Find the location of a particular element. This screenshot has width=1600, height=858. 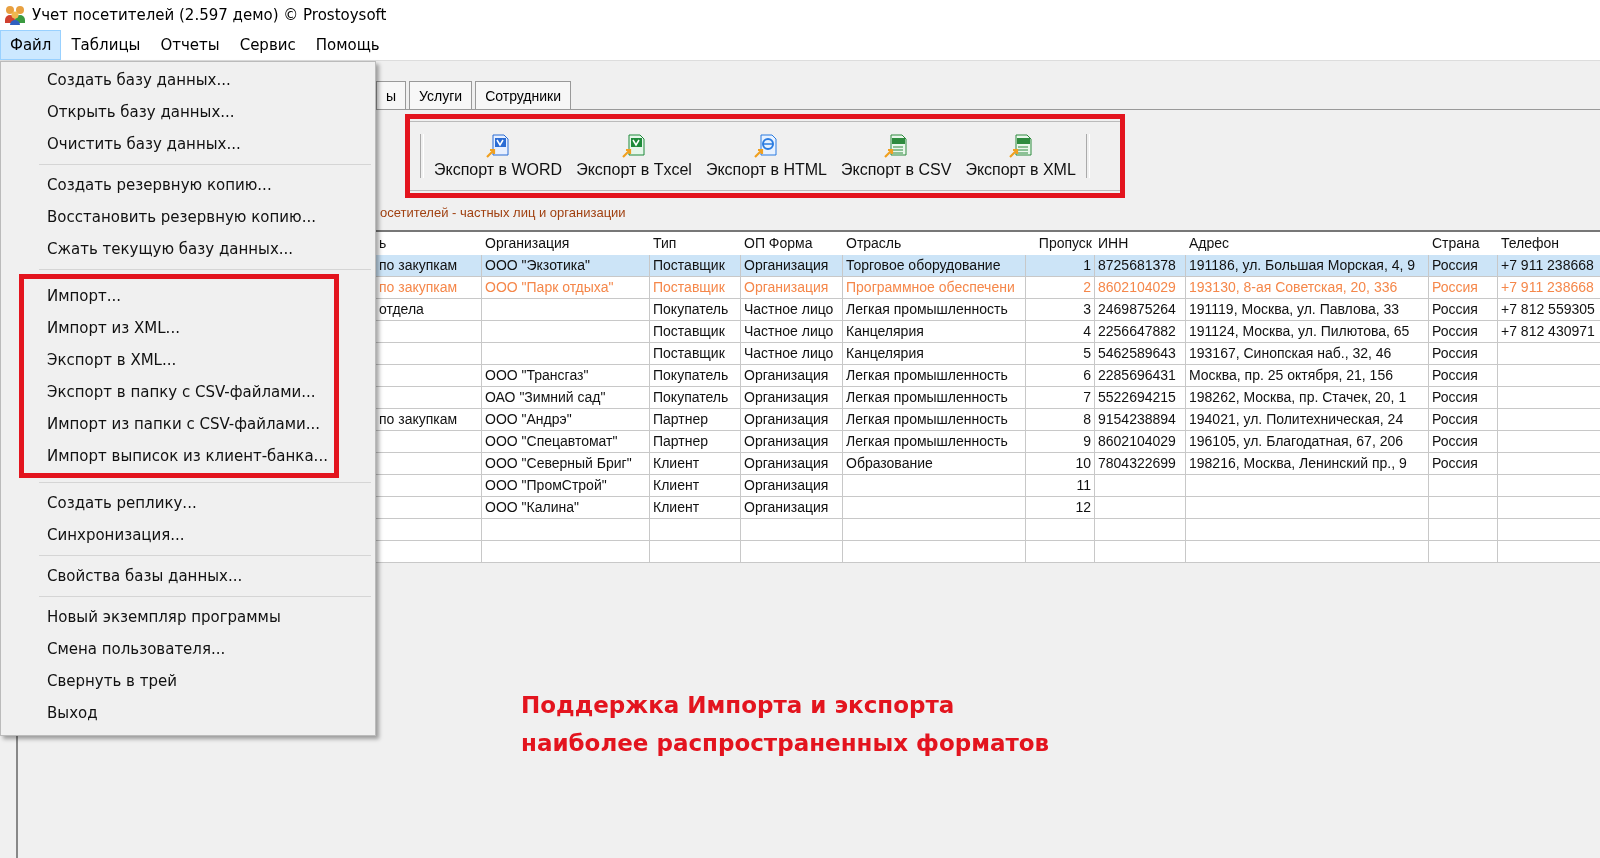

menu-item: Новый экземпляр программы is located at coordinates (188, 617).